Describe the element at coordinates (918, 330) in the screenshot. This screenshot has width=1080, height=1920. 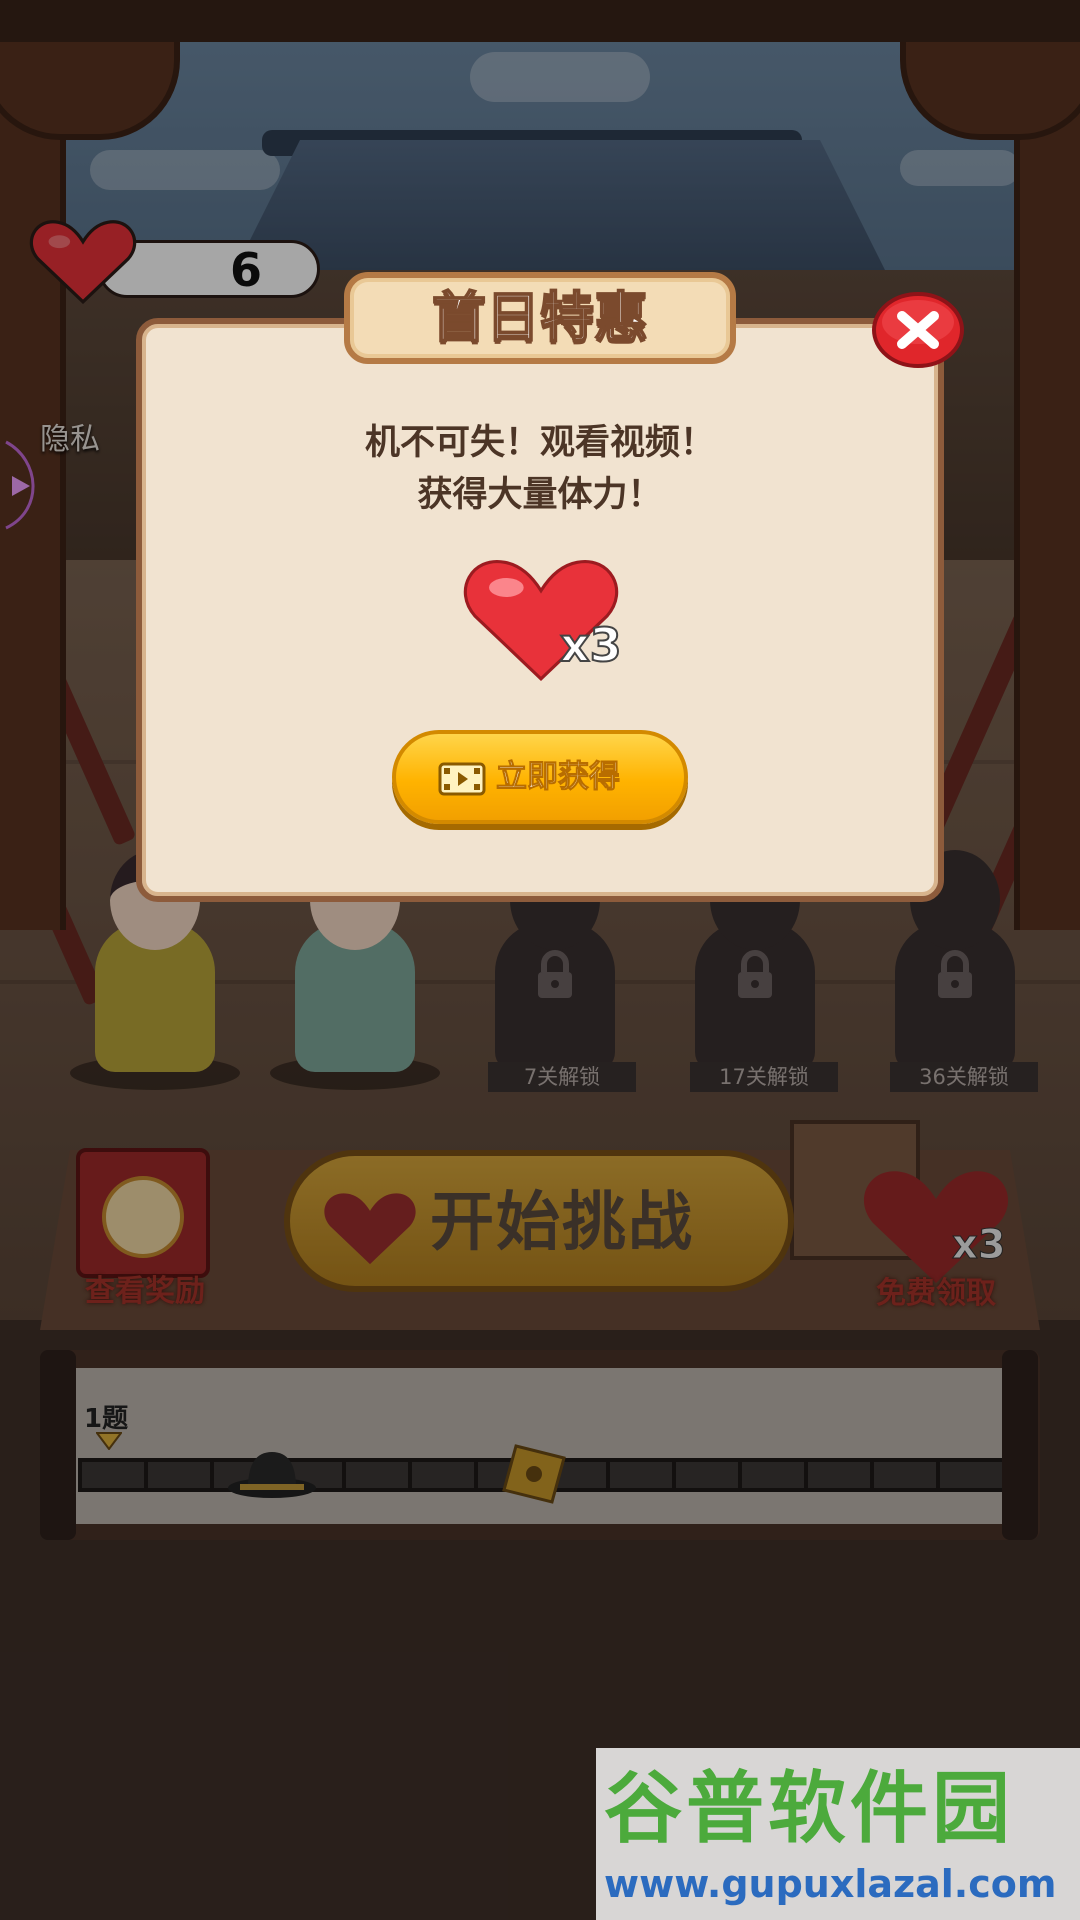
I see `close-icon` at that location.